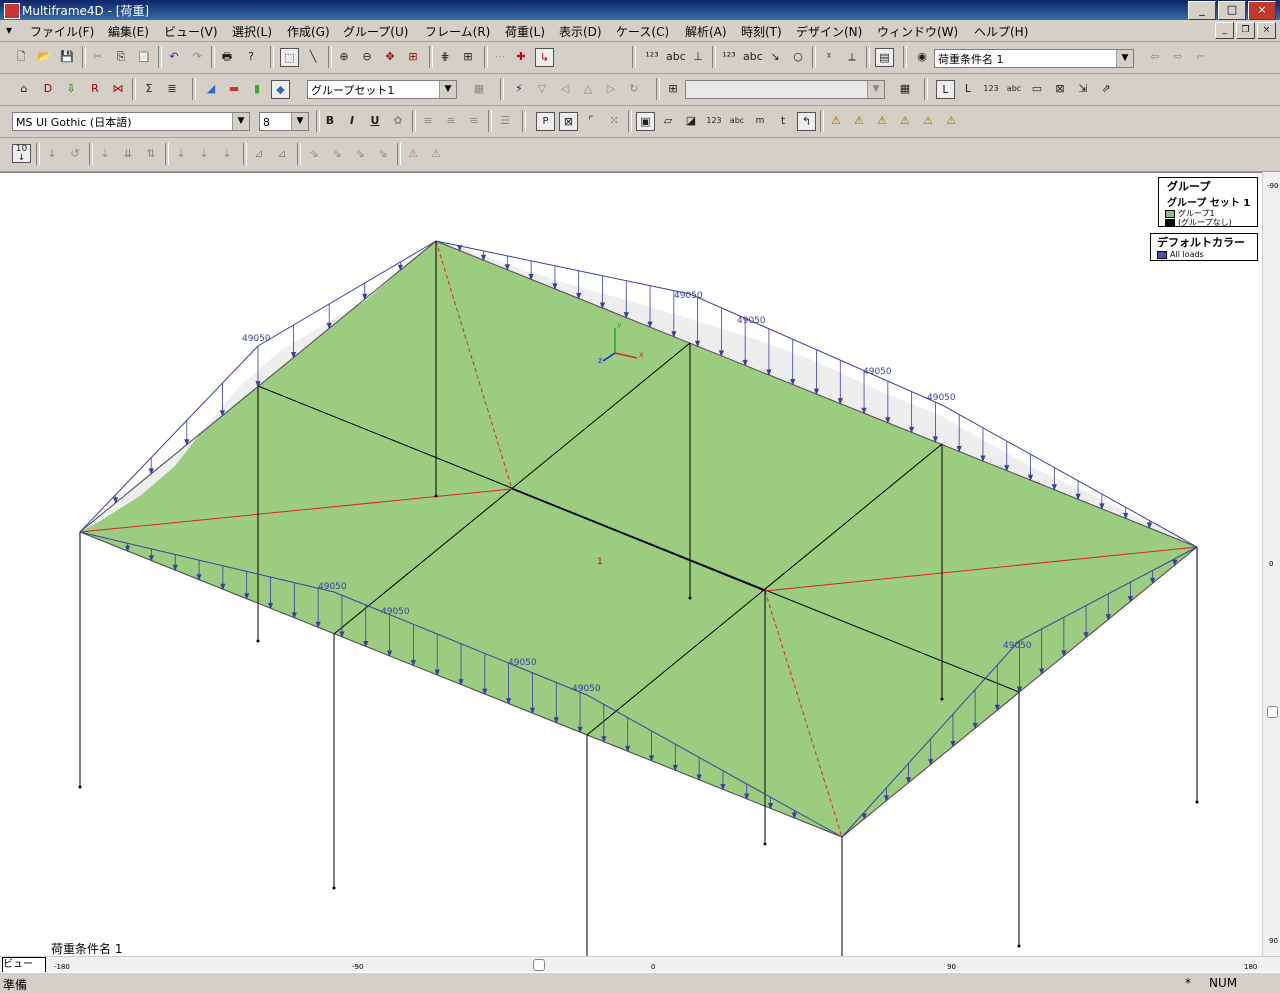 This screenshot has height=993, width=1280. Describe the element at coordinates (1155, 57) in the screenshot. I see `prev-case-icon: ⇦` at that location.